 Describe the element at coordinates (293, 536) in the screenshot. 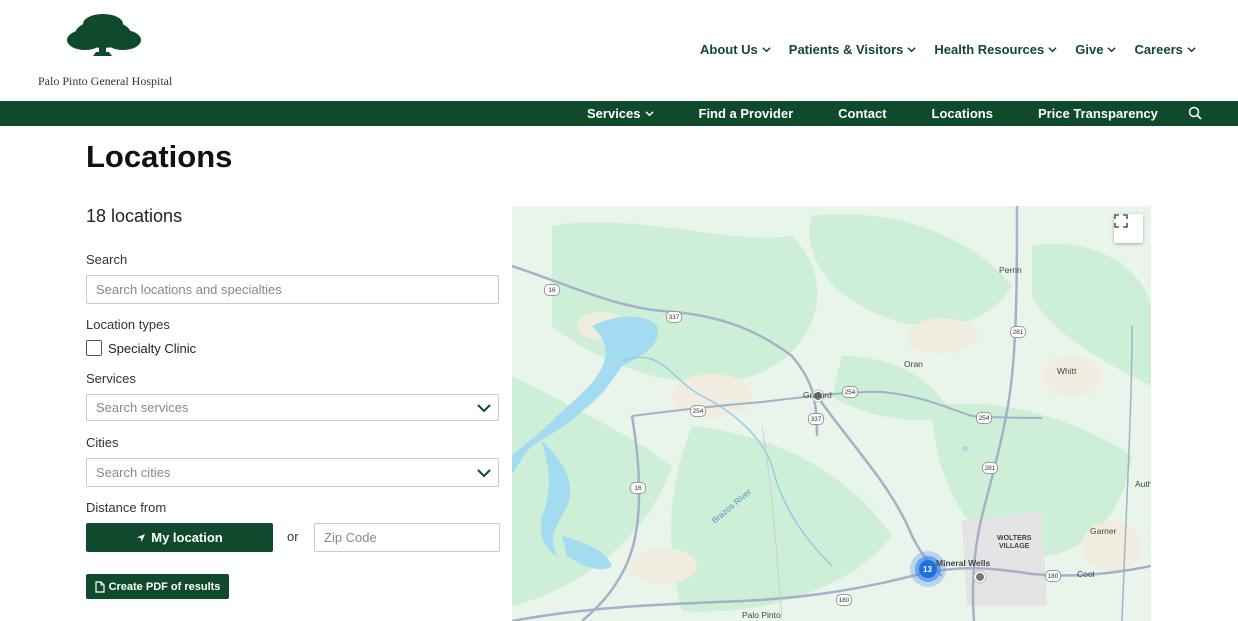

I see `or-label: or` at that location.